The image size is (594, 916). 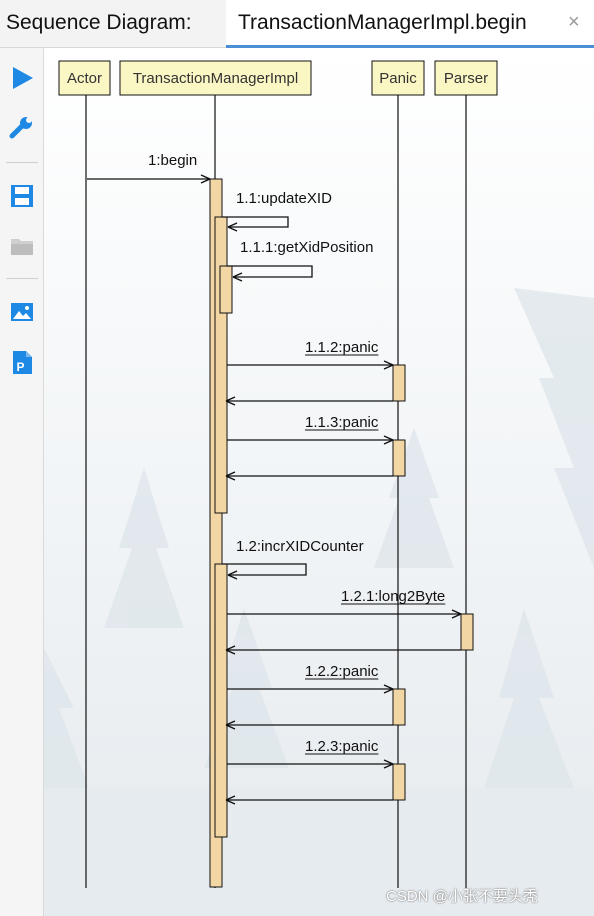 I want to click on message-6-label: 1.2:incrXIDCounter, so click(x=300, y=546).